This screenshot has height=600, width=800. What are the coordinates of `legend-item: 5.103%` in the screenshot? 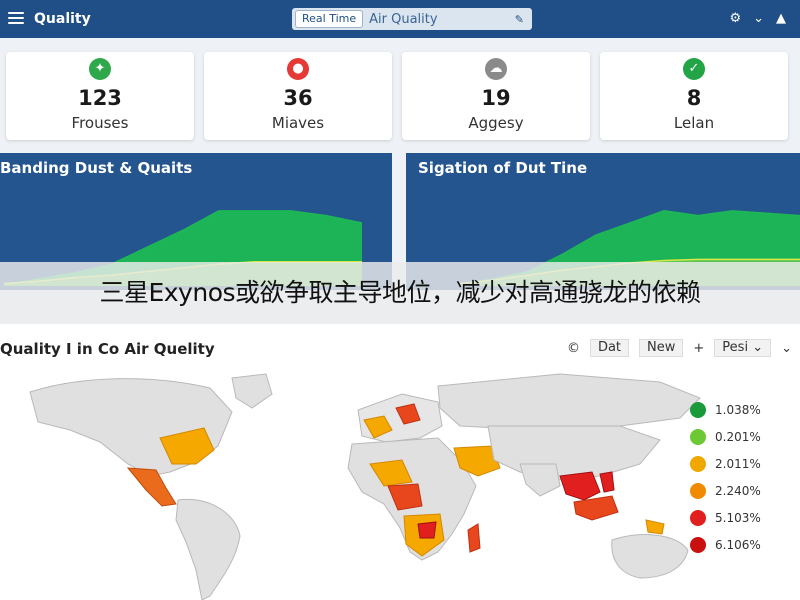 It's located at (725, 517).